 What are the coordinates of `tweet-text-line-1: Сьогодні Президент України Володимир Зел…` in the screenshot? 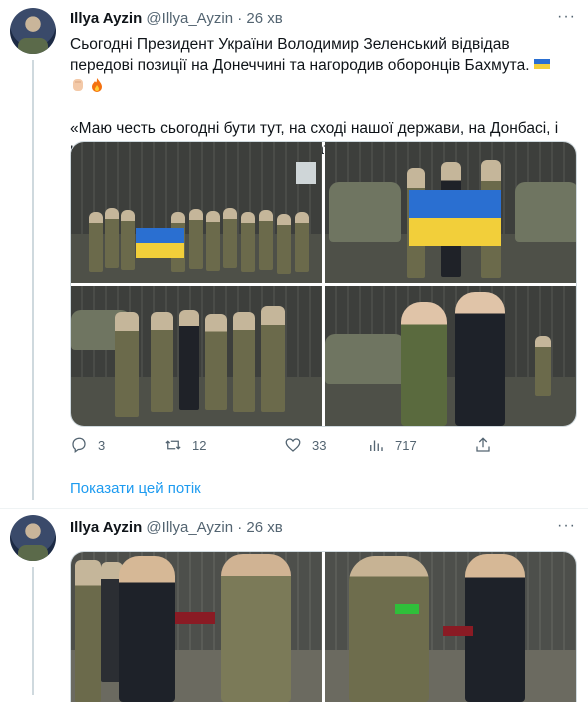 It's located at (300, 55).